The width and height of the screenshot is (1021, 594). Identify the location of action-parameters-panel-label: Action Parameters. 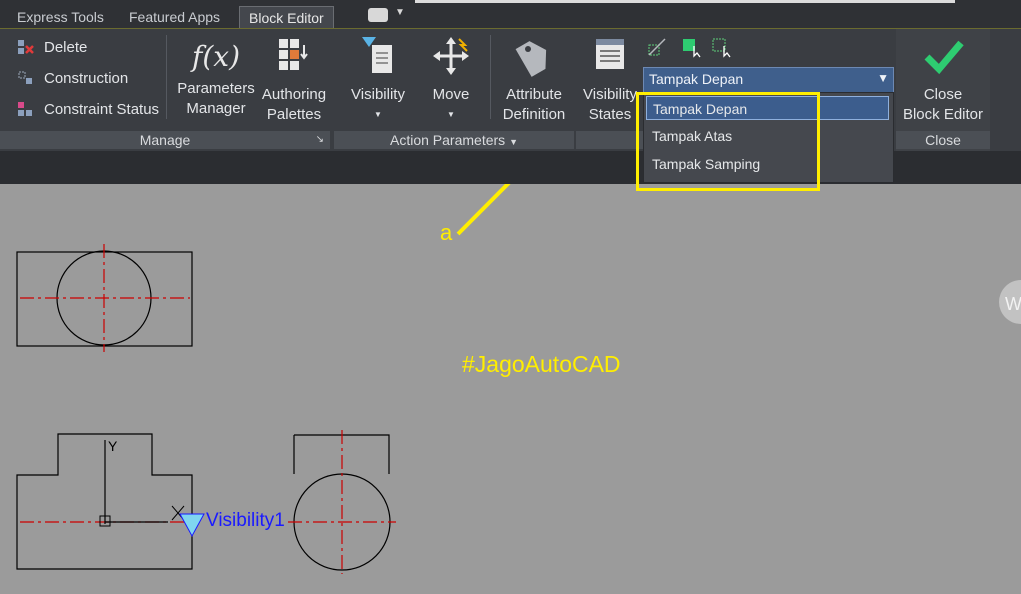
(448, 140).